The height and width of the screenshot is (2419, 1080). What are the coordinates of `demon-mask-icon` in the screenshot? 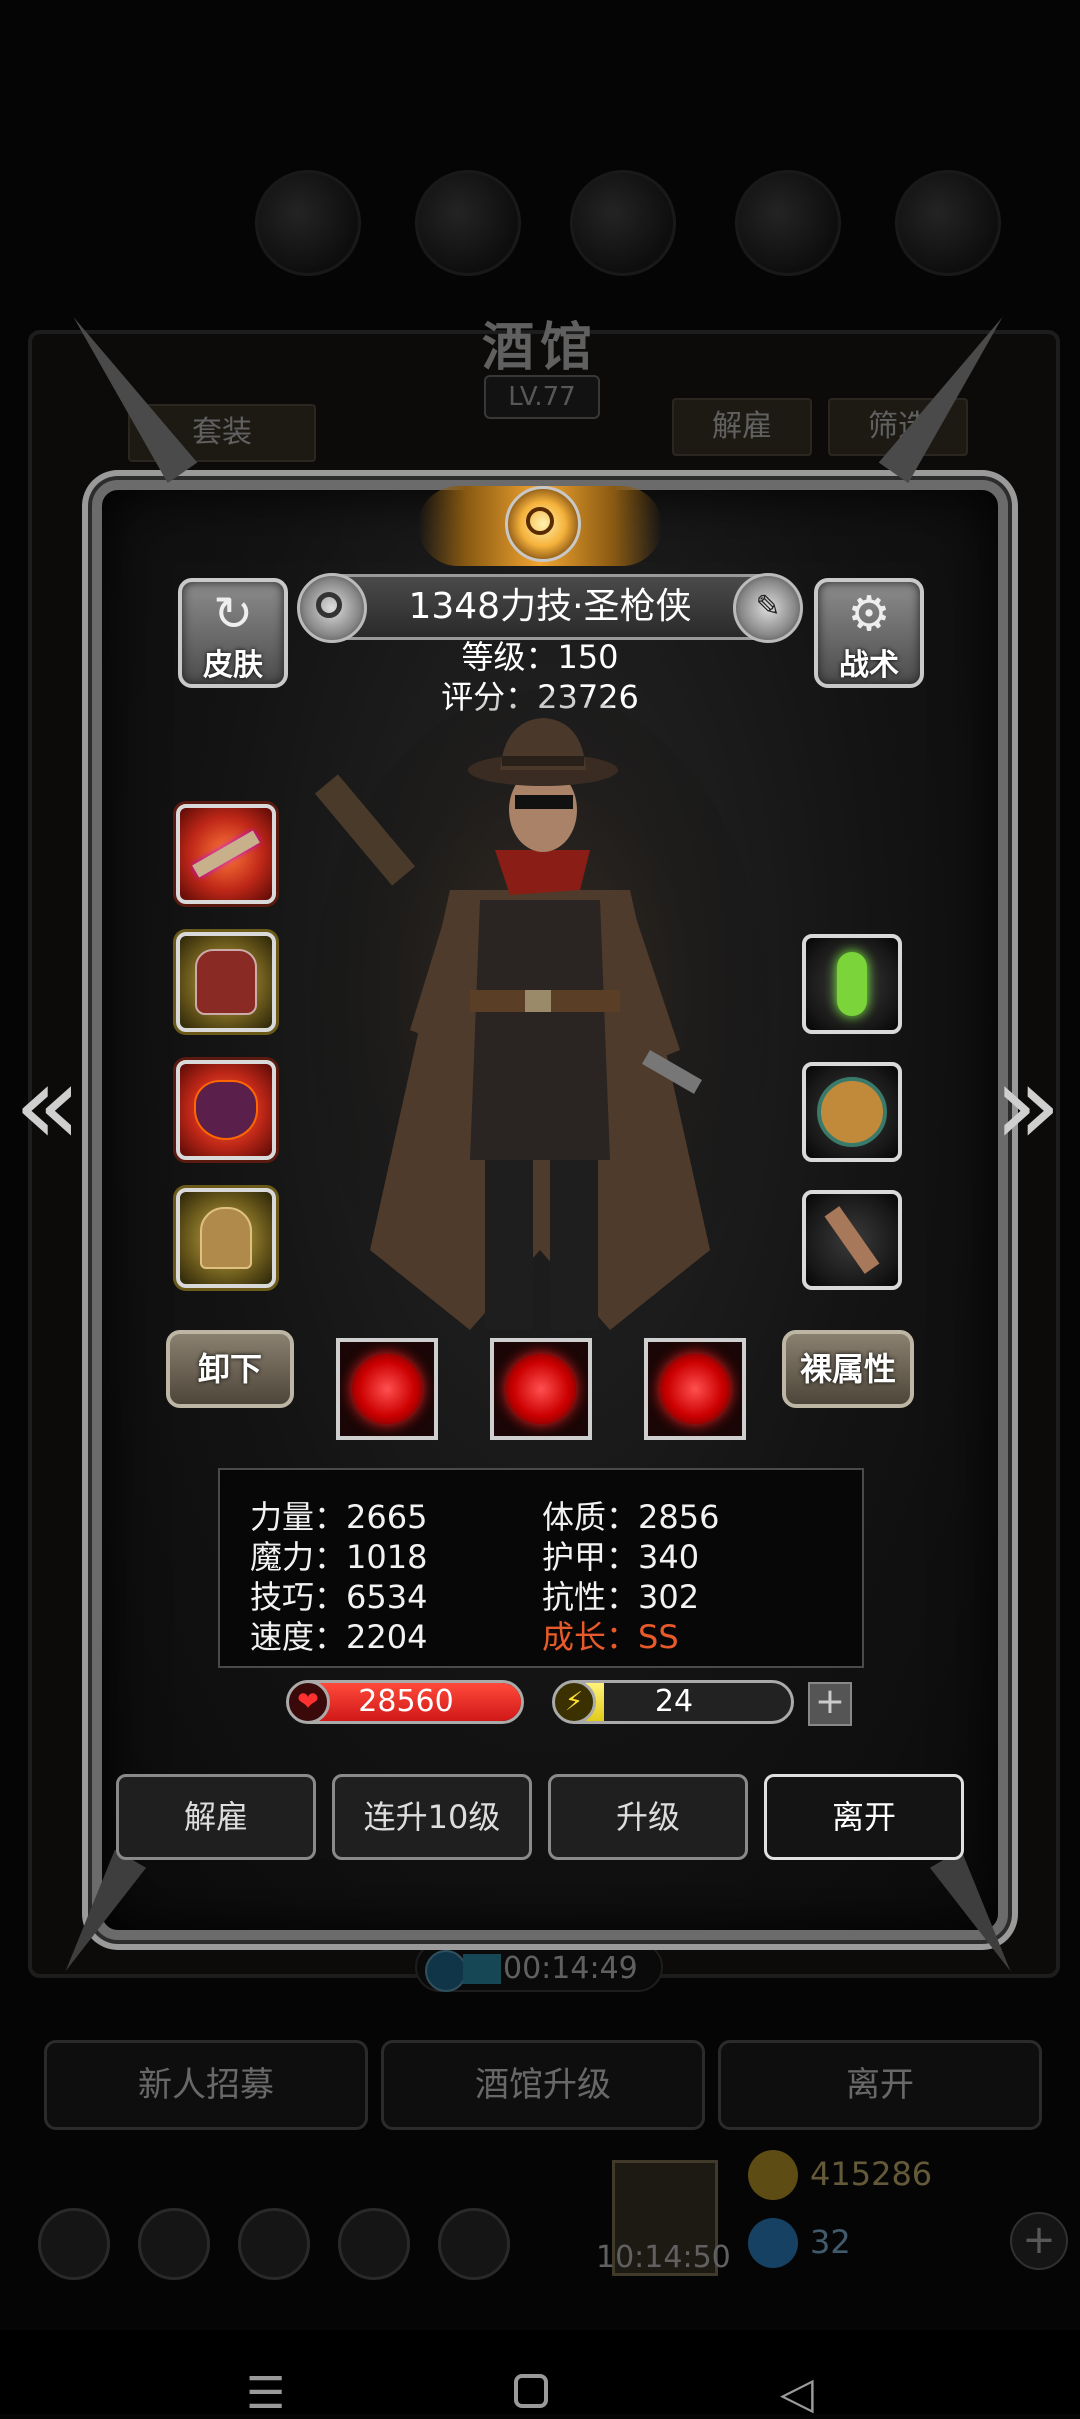 It's located at (226, 1110).